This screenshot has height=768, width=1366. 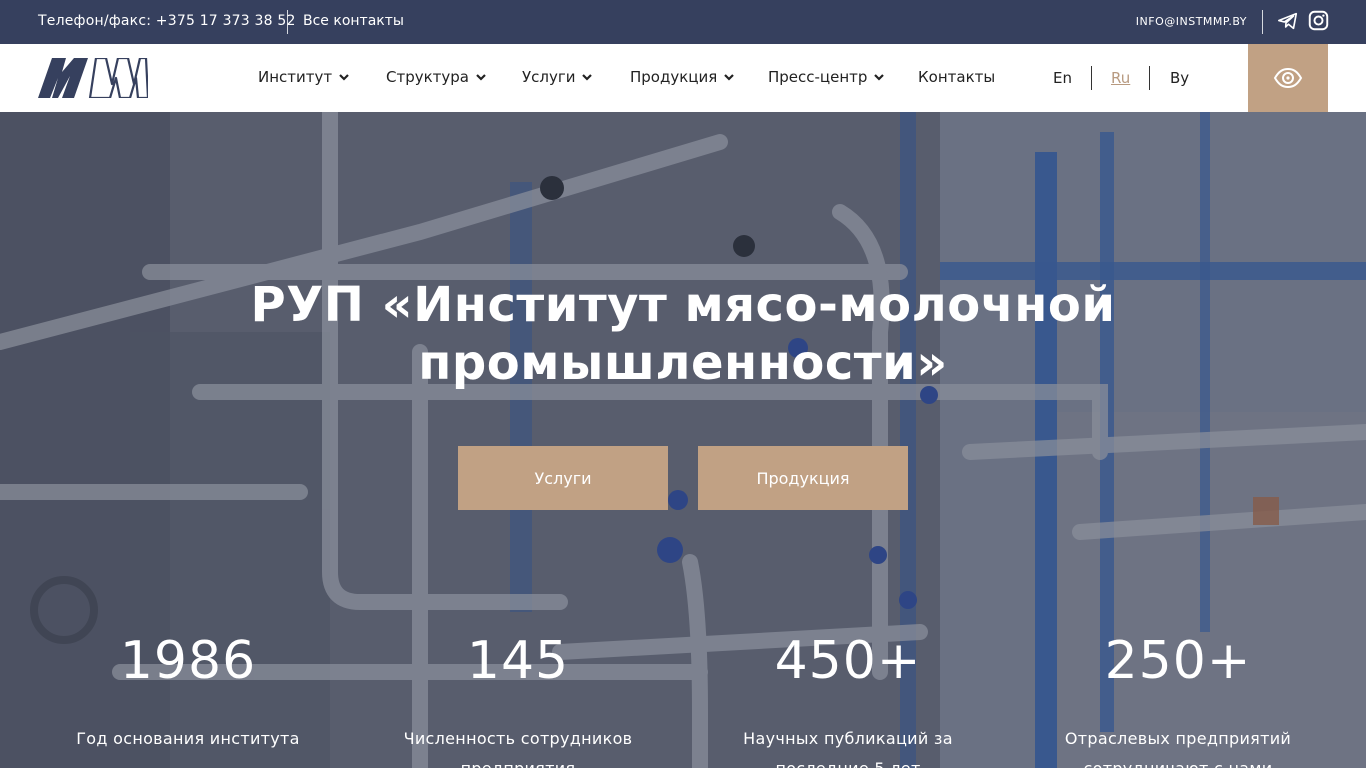 I want to click on stat-value: 145, so click(x=518, y=661).